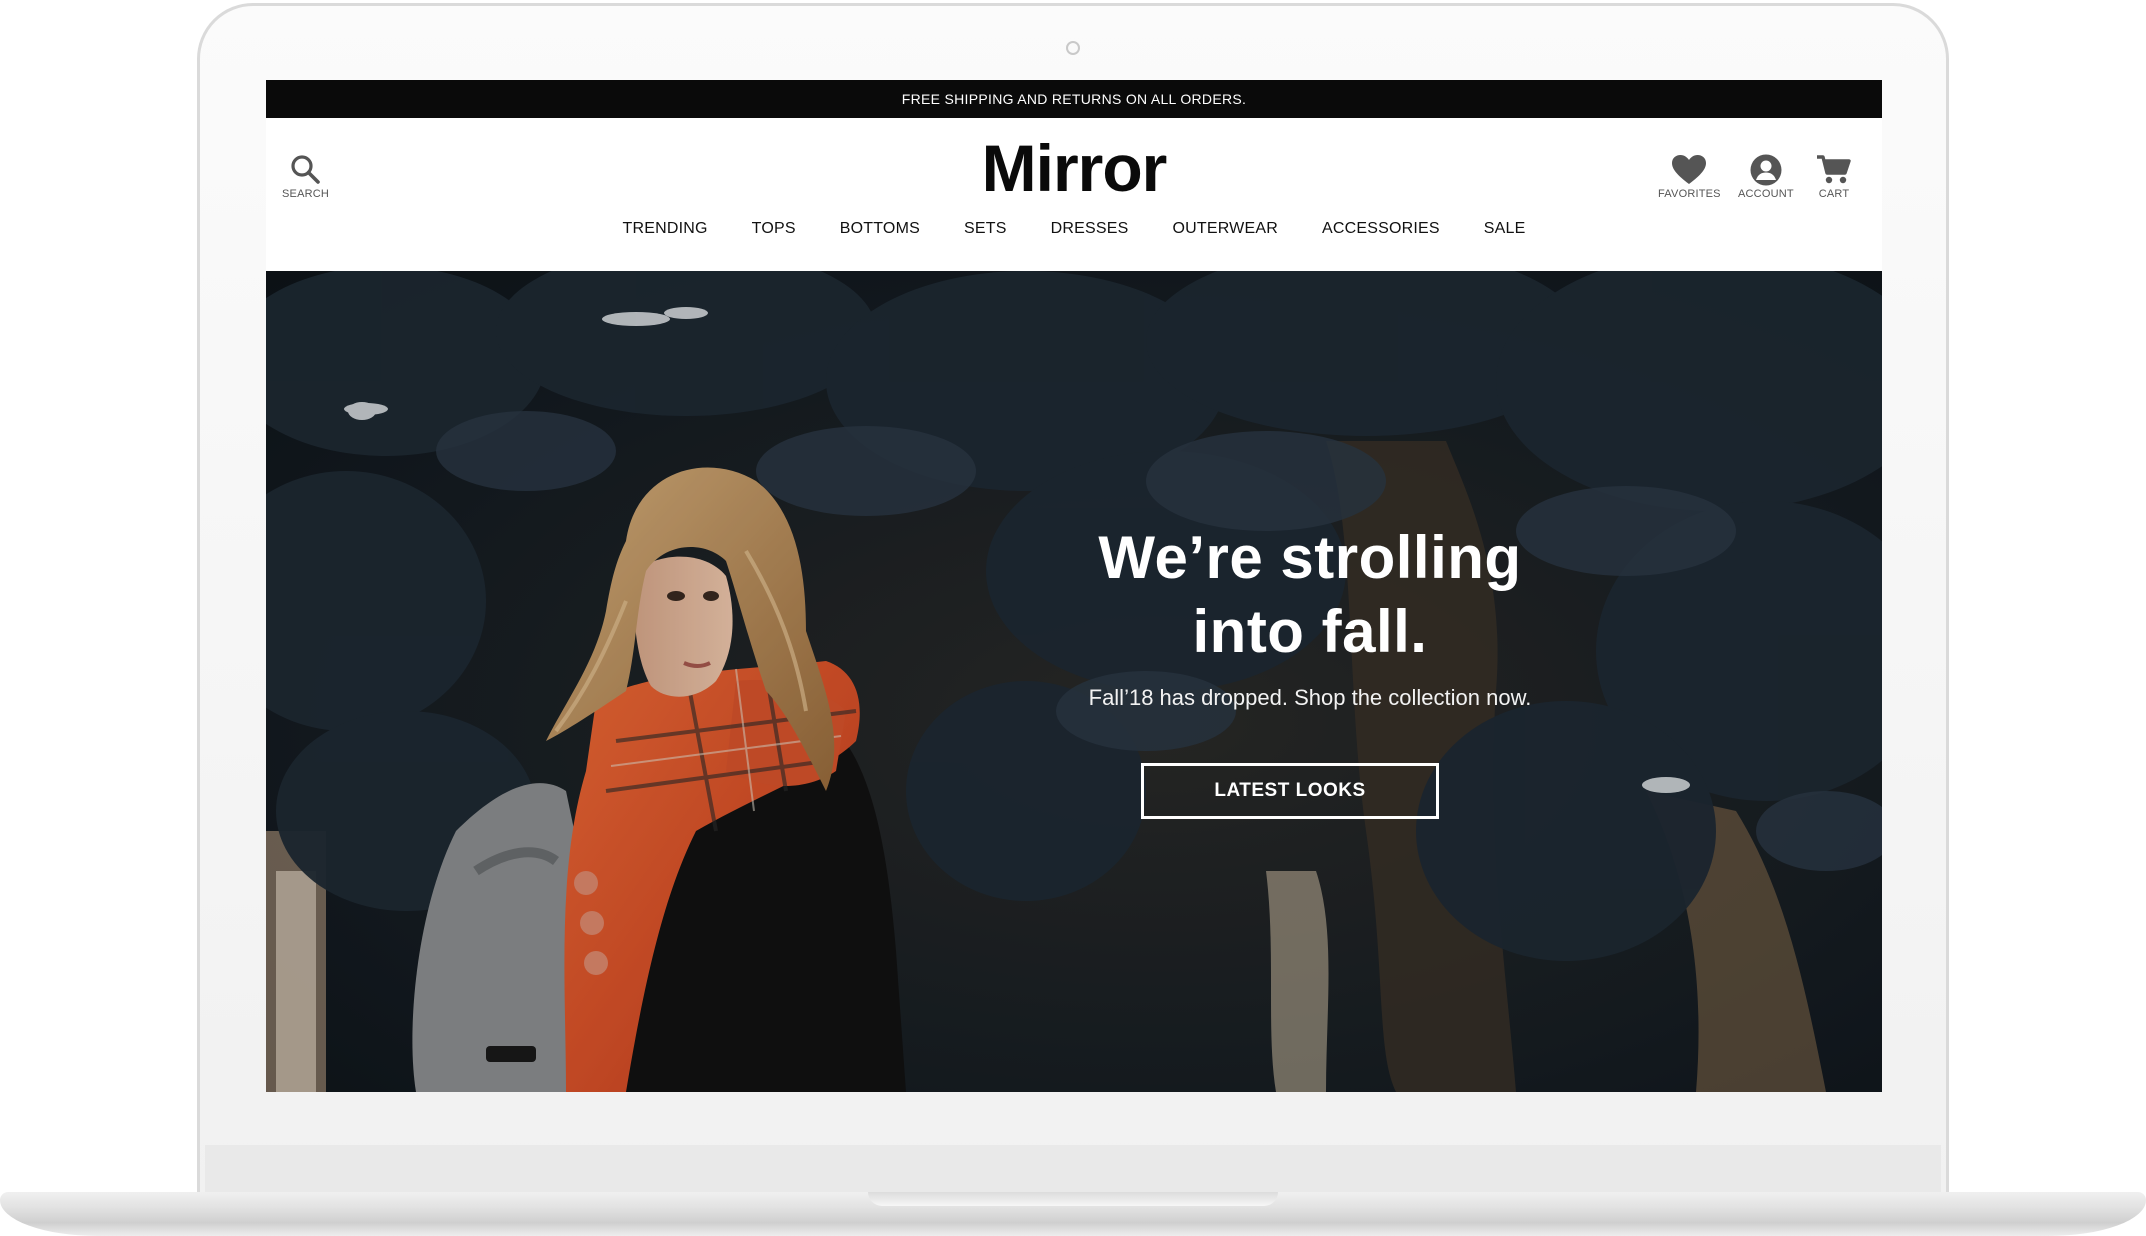  Describe the element at coordinates (1225, 228) in the screenshot. I see `nav-item-outerwear: OUTERWEAR` at that location.